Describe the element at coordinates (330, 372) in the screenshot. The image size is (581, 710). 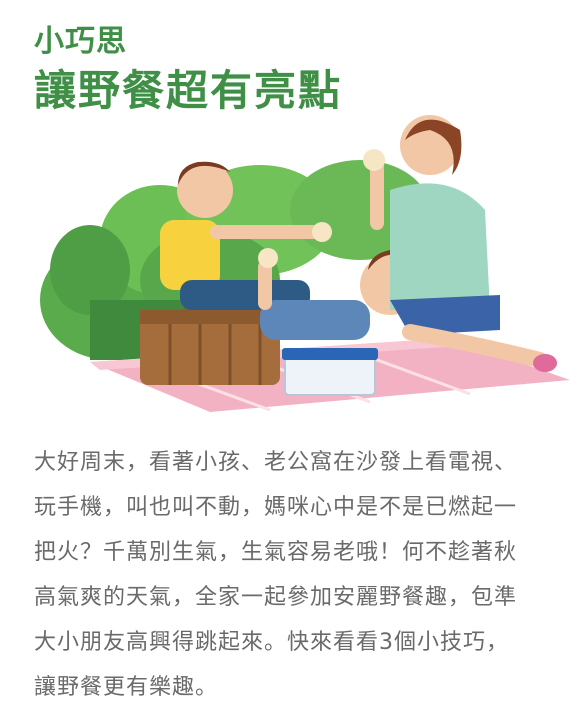
I see `food-container` at that location.